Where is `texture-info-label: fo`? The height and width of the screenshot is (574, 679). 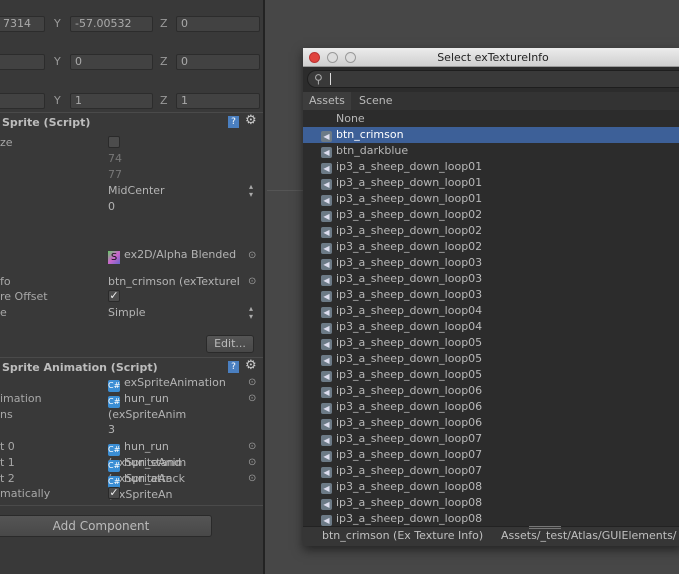
texture-info-label: fo is located at coordinates (5, 281).